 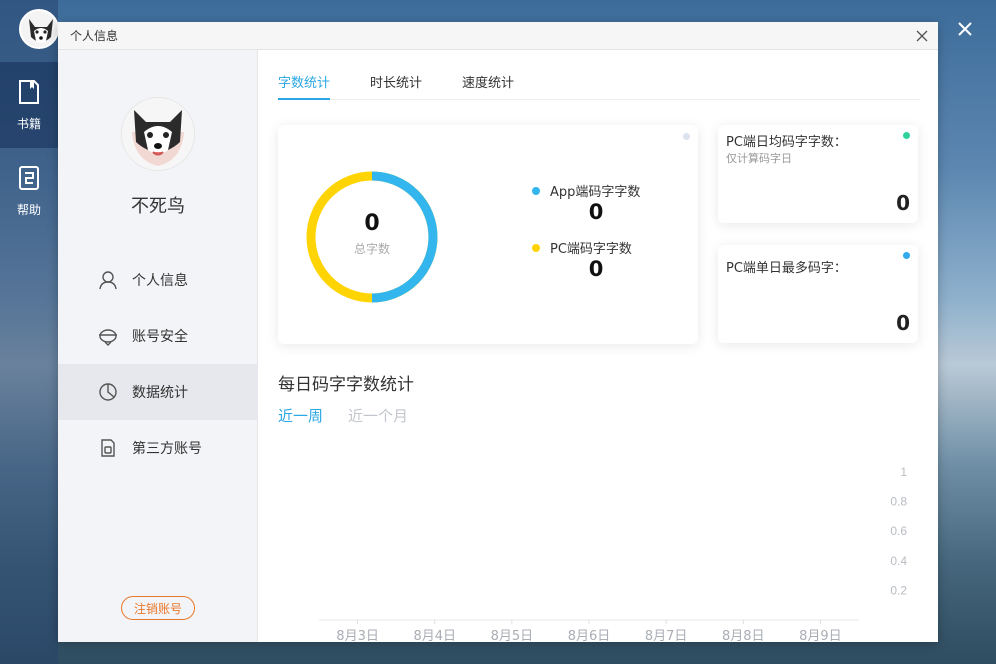 What do you see at coordinates (29, 92) in the screenshot?
I see `book-icon` at bounding box center [29, 92].